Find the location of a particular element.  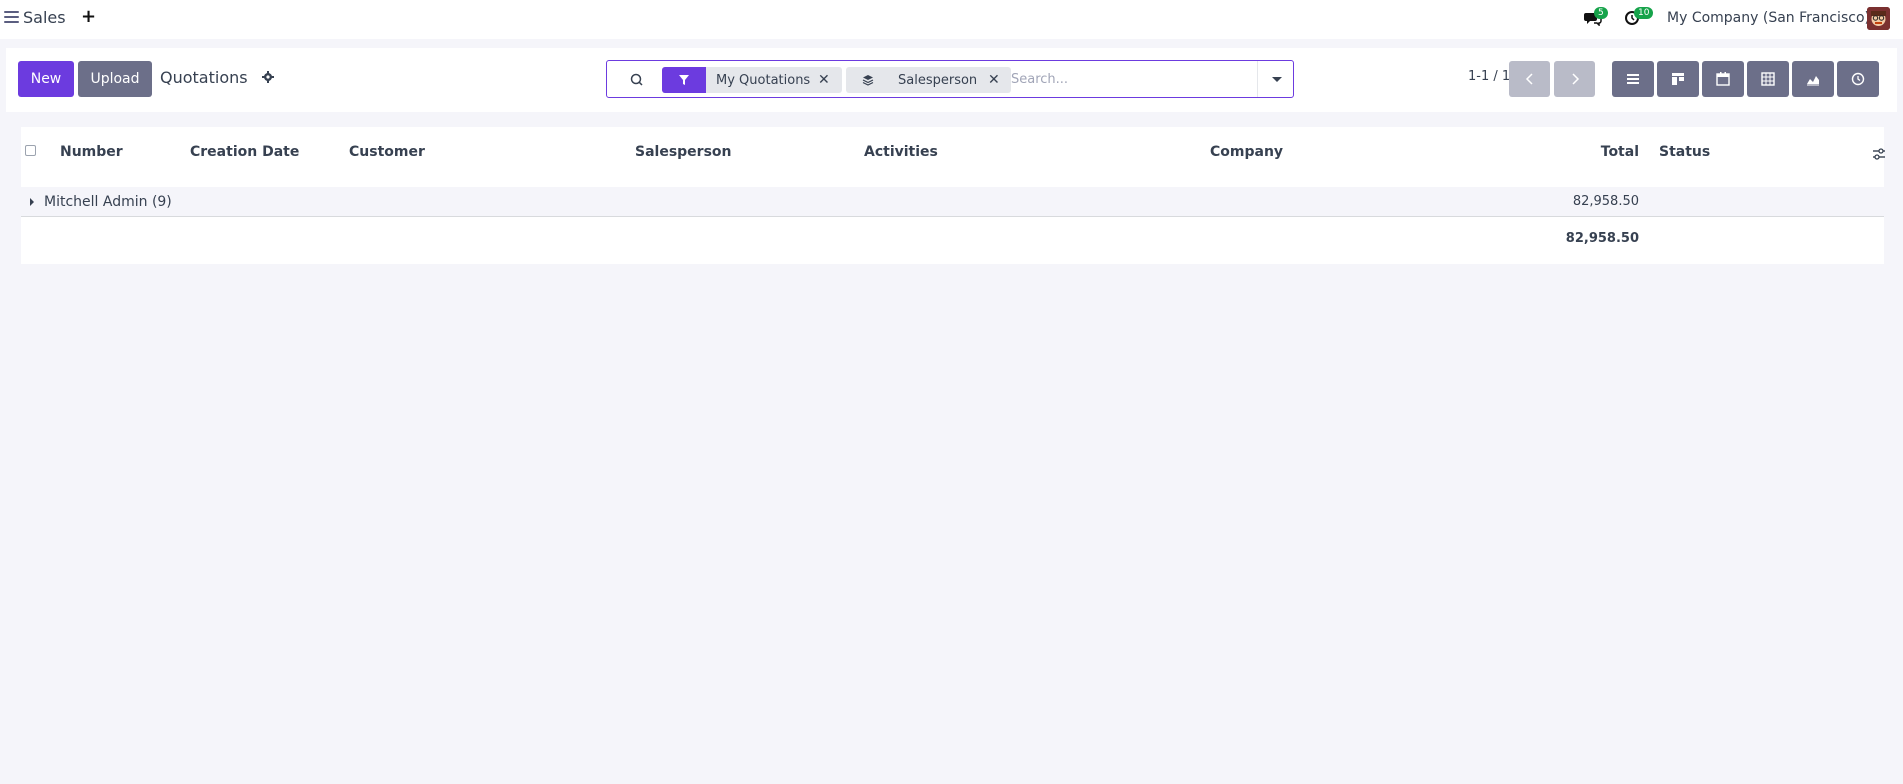

column-header-status: Status is located at coordinates (1684, 152).